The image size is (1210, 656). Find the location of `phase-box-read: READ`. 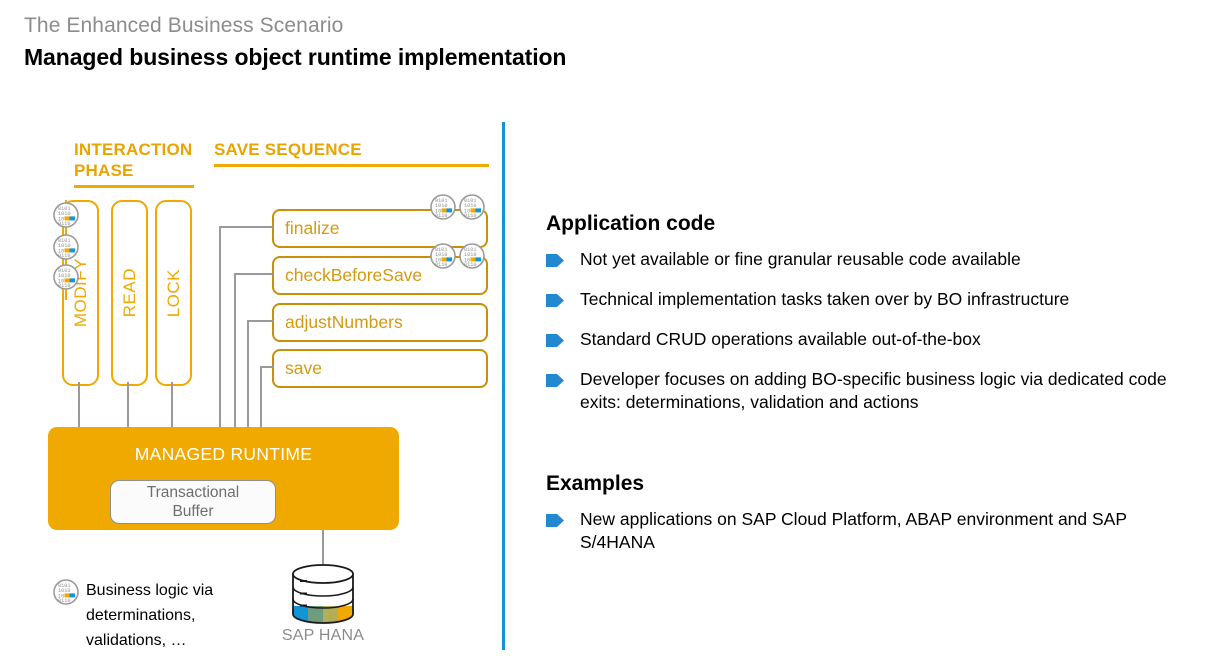

phase-box-read: READ is located at coordinates (129, 293).